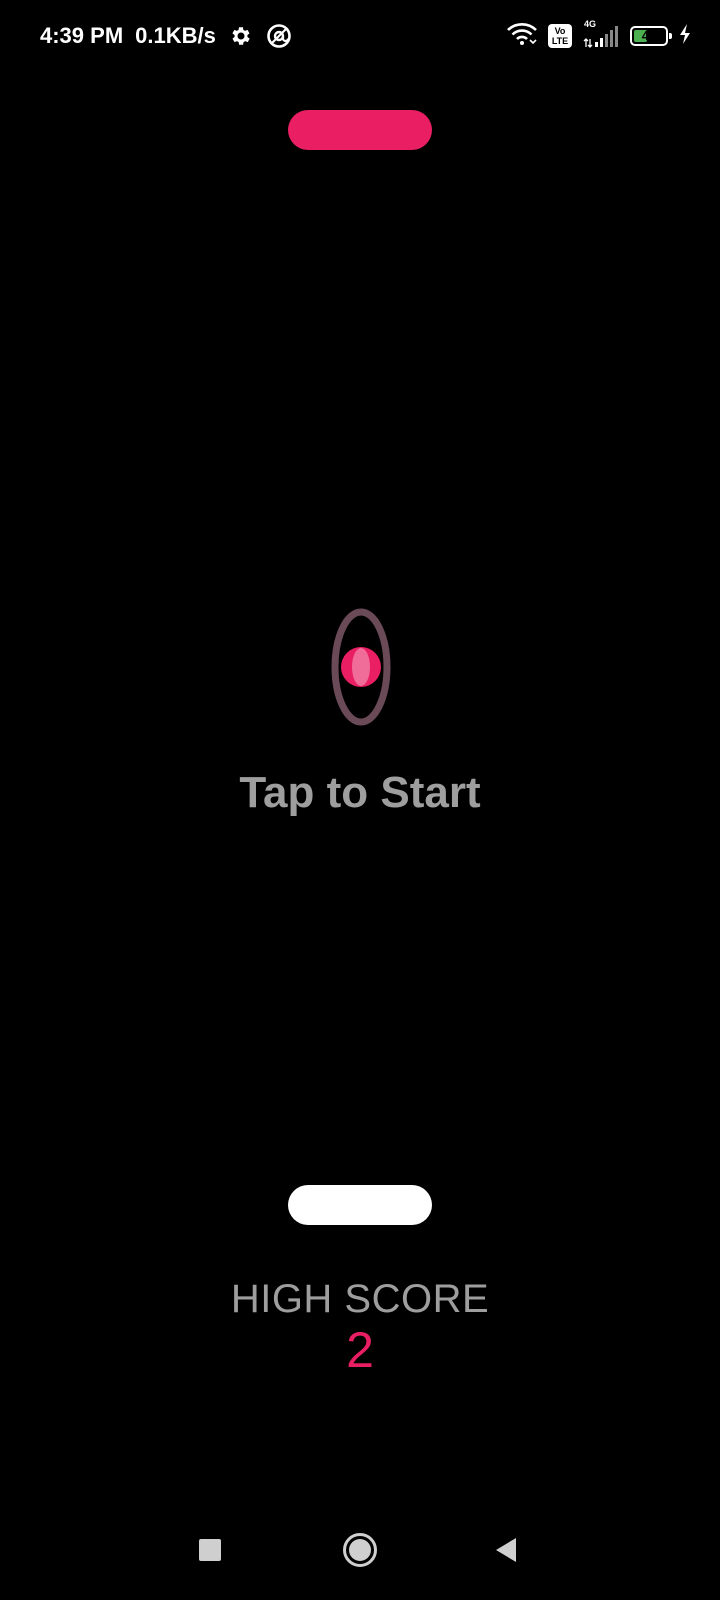  I want to click on back-button, so click(506, 1550).